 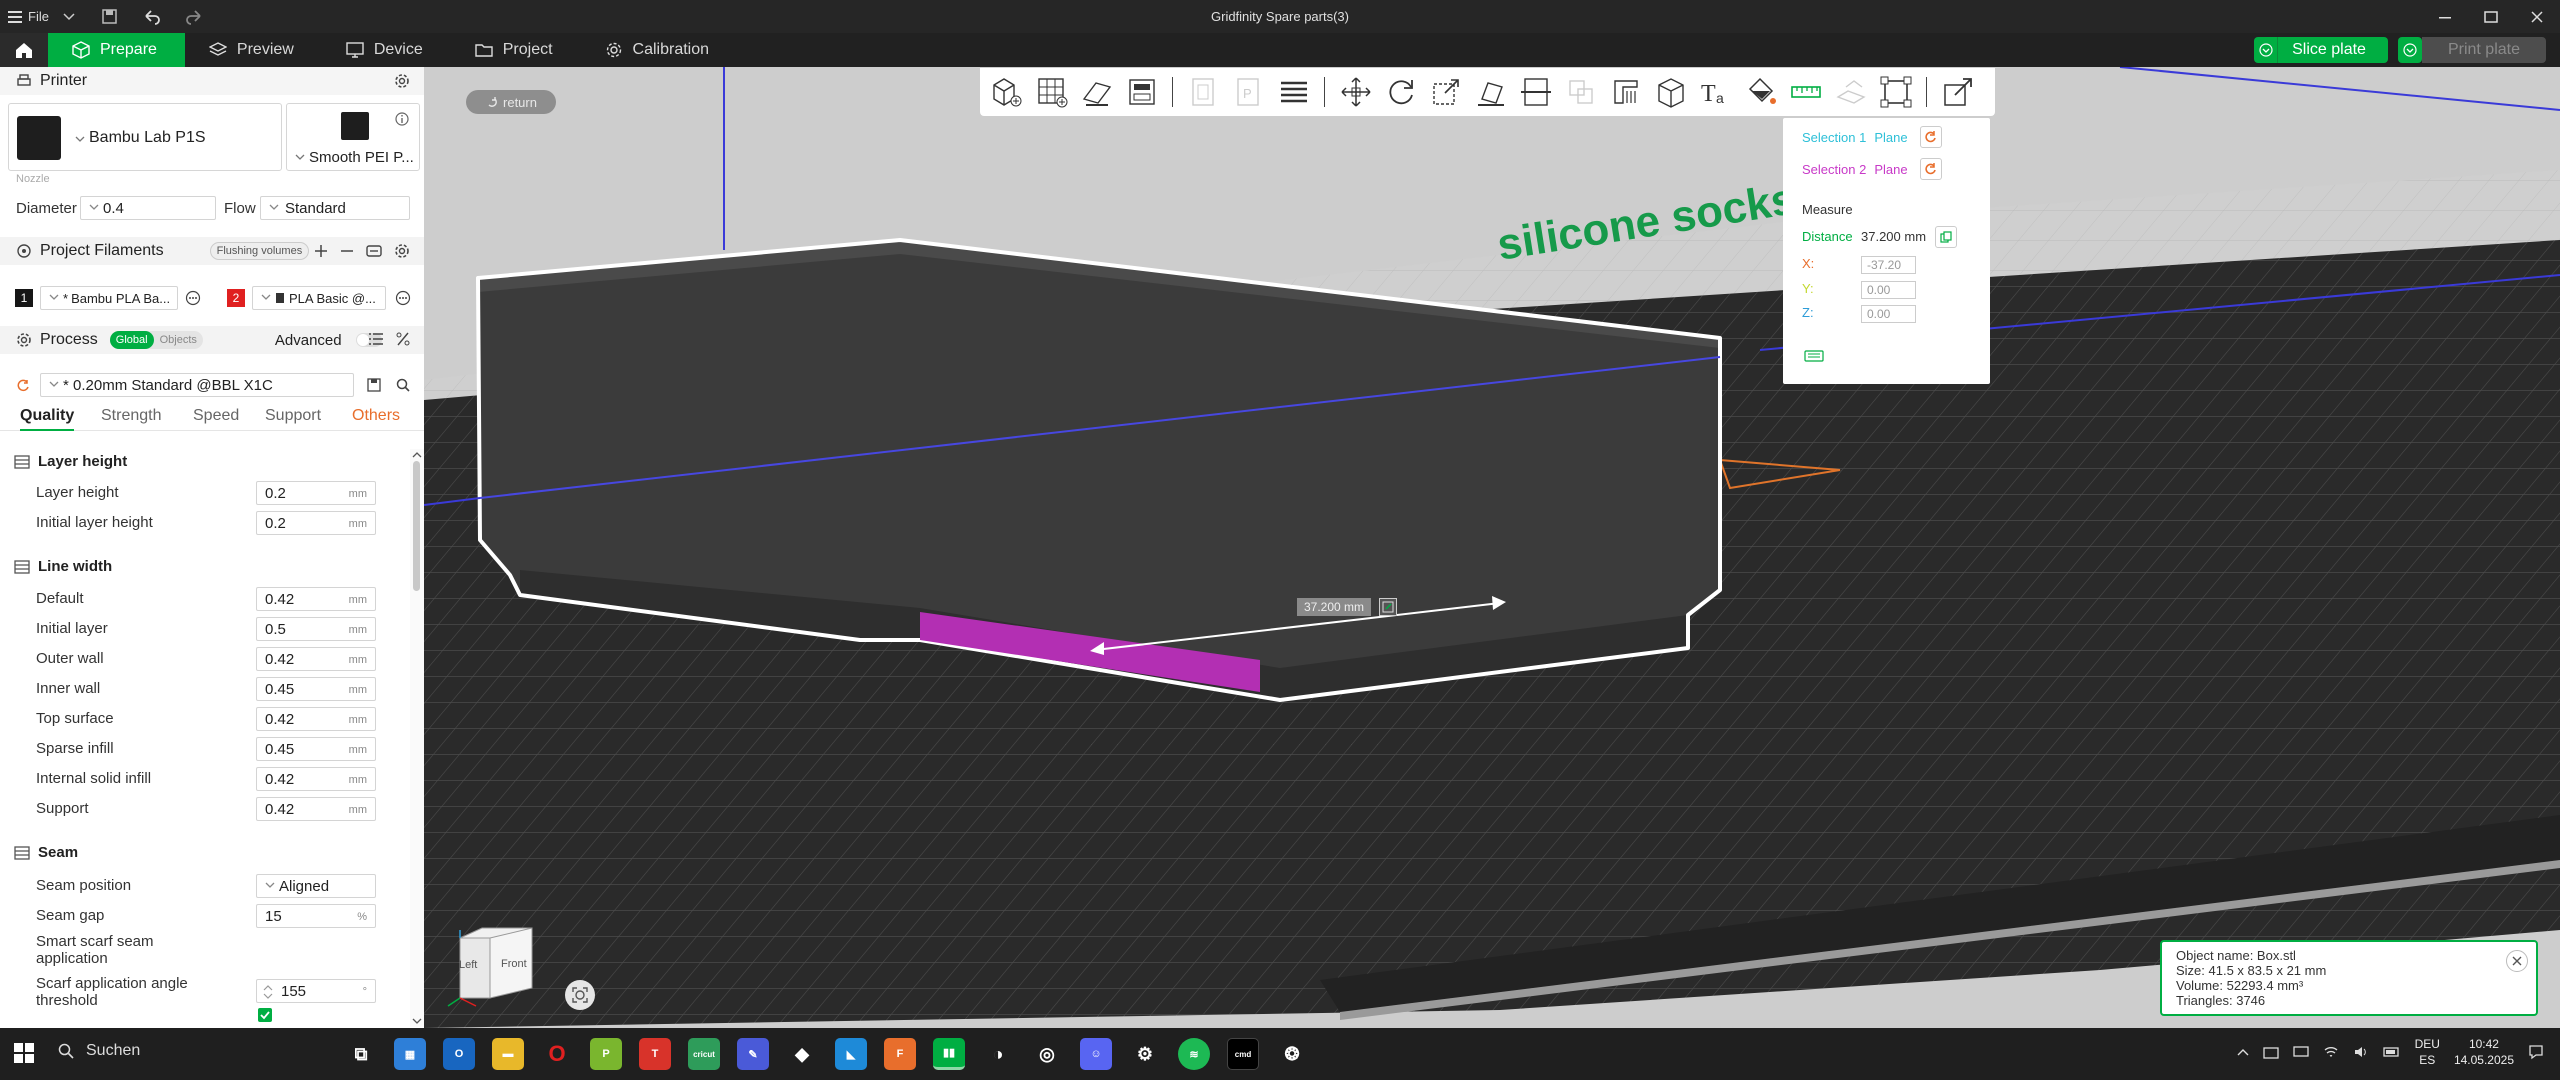 I want to click on info-icon, so click(x=402, y=119).